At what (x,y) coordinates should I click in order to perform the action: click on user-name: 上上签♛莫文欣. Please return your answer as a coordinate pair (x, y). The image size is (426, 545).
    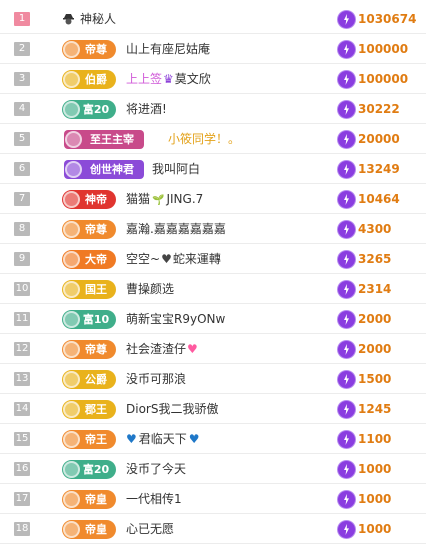
    Looking at the image, I should click on (168, 79).